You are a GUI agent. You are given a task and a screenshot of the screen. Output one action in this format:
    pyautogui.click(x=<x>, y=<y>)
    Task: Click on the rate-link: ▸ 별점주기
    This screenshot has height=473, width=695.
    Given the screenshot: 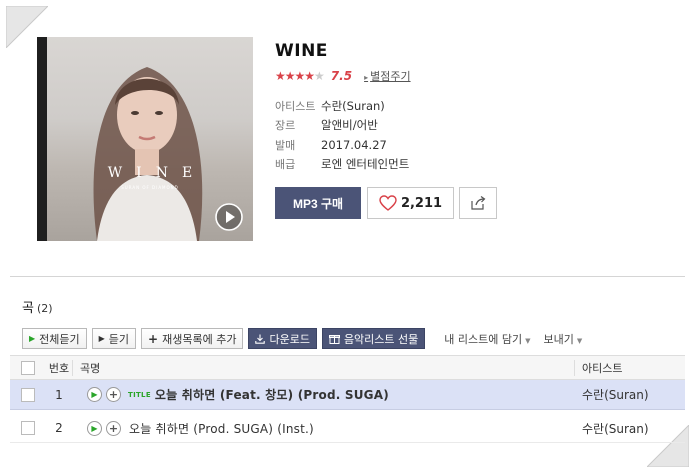 What is the action you would take?
    pyautogui.click(x=387, y=76)
    